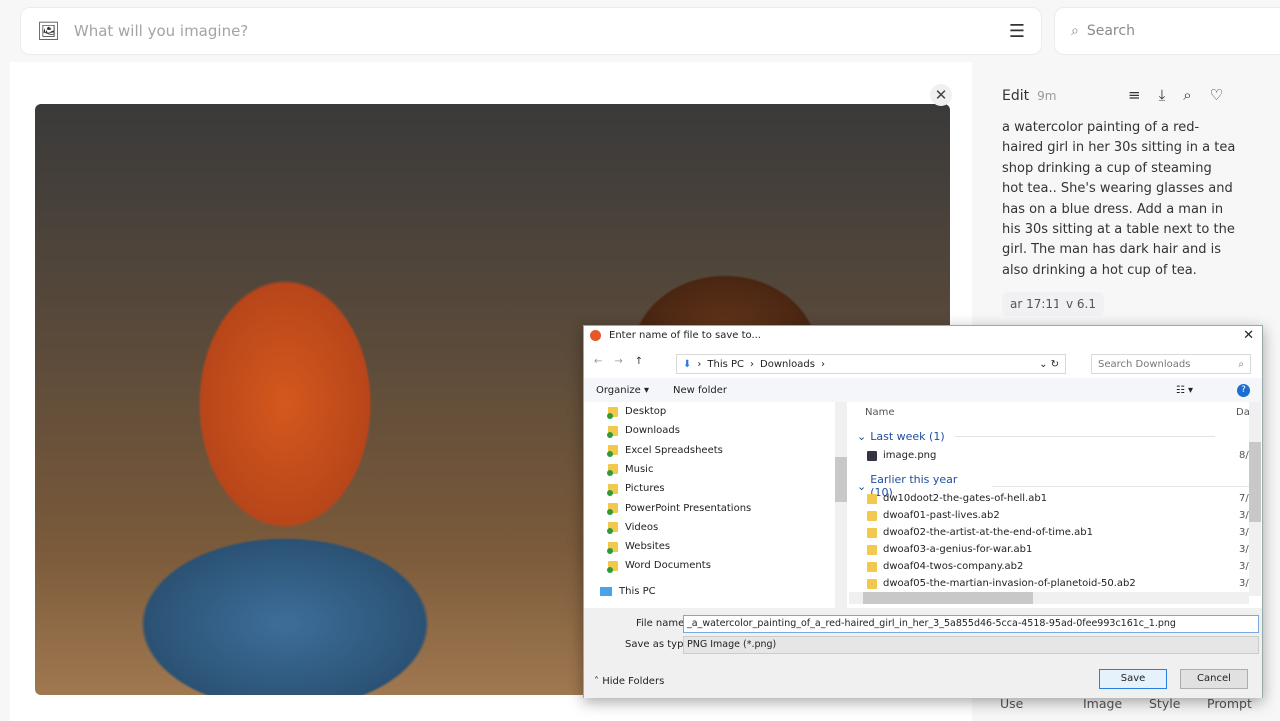  I want to click on version-tag: v 6.1, so click(1081, 304).